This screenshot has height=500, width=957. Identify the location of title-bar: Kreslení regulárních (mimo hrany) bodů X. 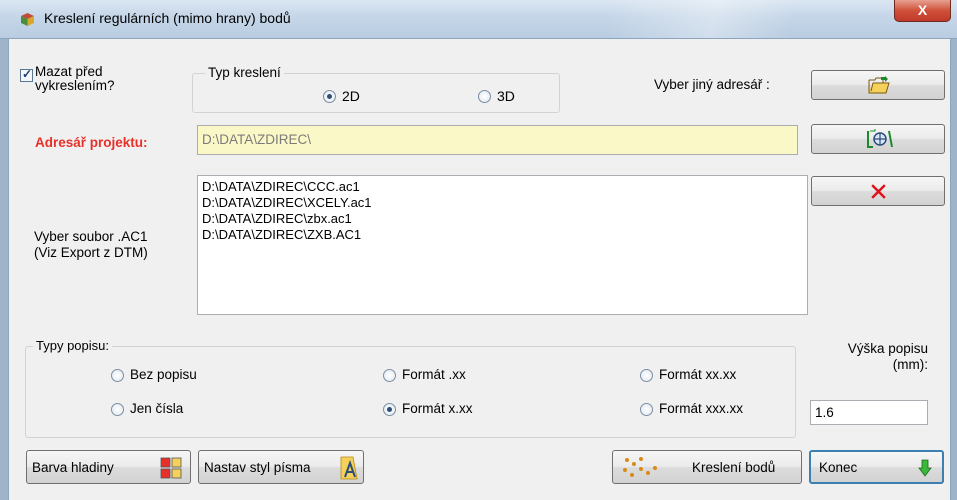
(478, 19).